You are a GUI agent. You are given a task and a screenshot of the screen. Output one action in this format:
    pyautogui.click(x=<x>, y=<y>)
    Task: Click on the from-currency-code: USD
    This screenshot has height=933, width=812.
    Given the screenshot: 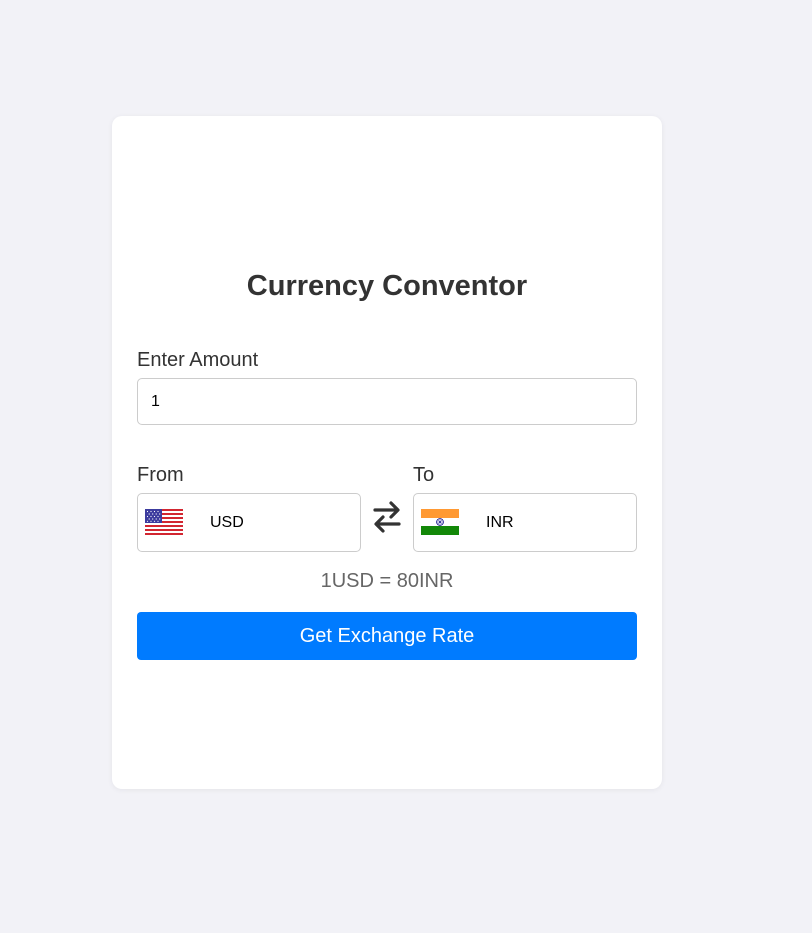 What is the action you would take?
    pyautogui.click(x=227, y=522)
    